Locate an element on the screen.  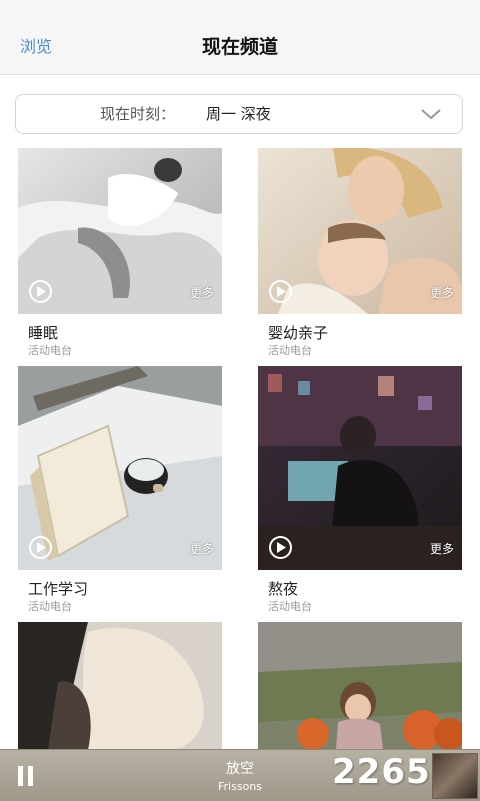
status-bar is located at coordinates (240, 10).